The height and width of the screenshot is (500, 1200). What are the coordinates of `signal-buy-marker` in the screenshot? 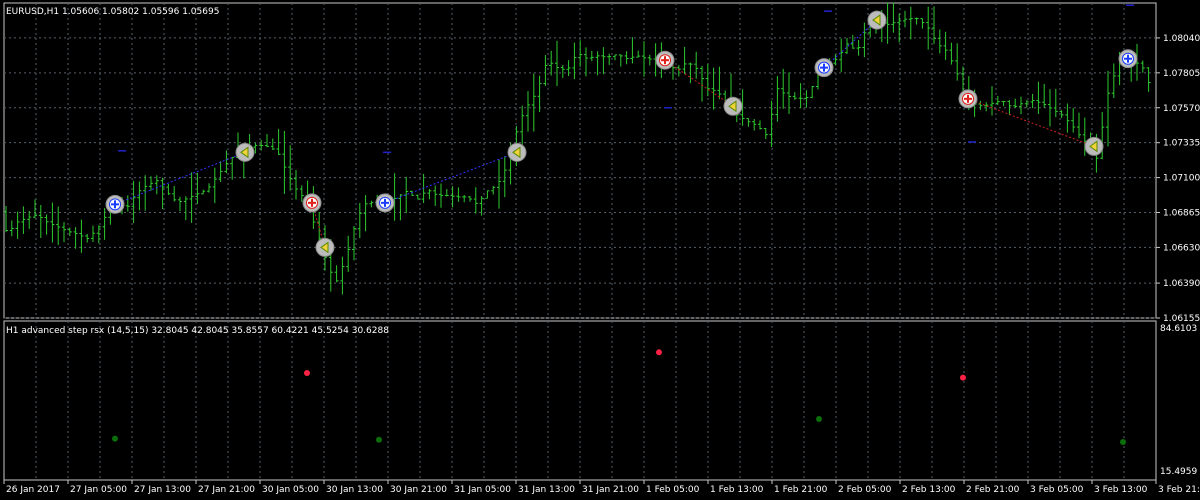 It's located at (385, 203).